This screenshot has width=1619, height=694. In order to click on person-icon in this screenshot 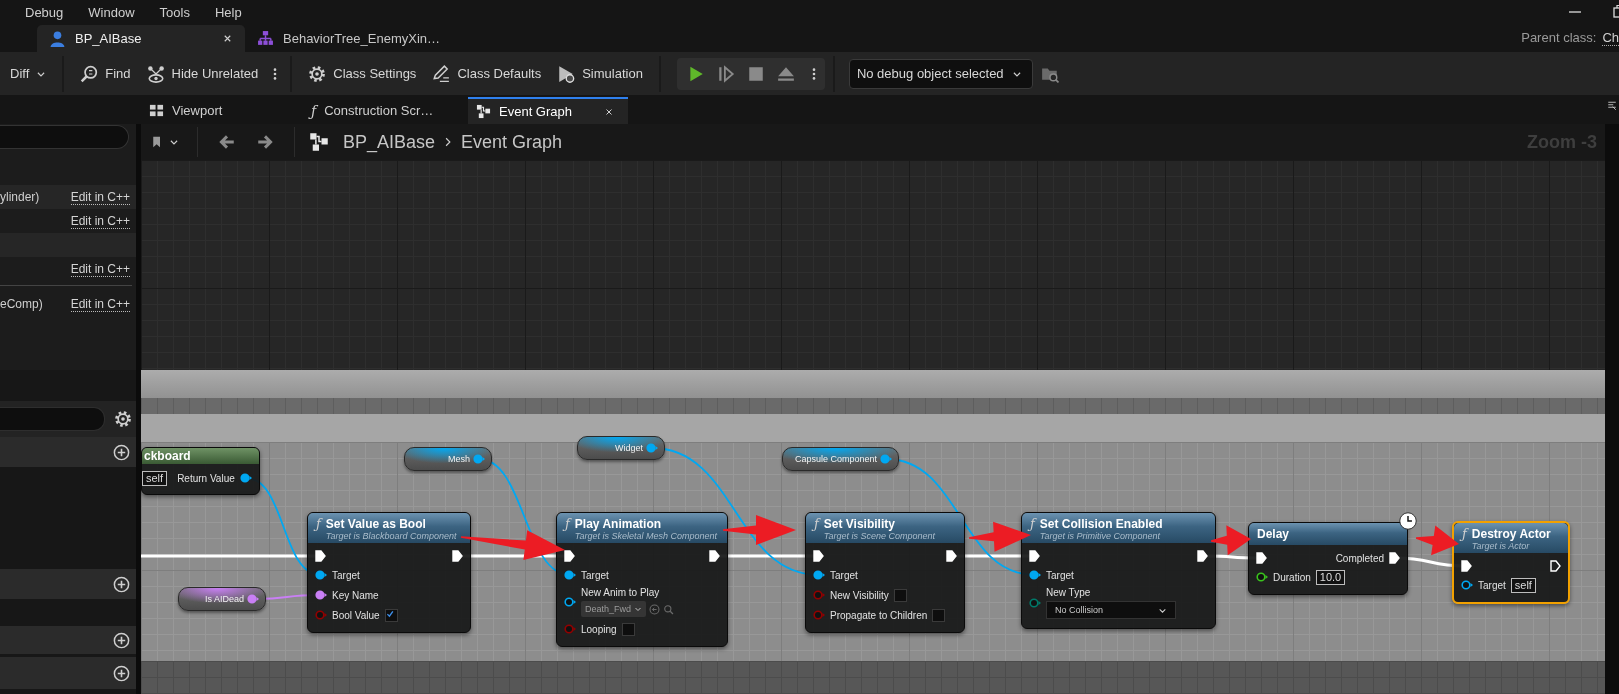, I will do `click(57, 38)`.